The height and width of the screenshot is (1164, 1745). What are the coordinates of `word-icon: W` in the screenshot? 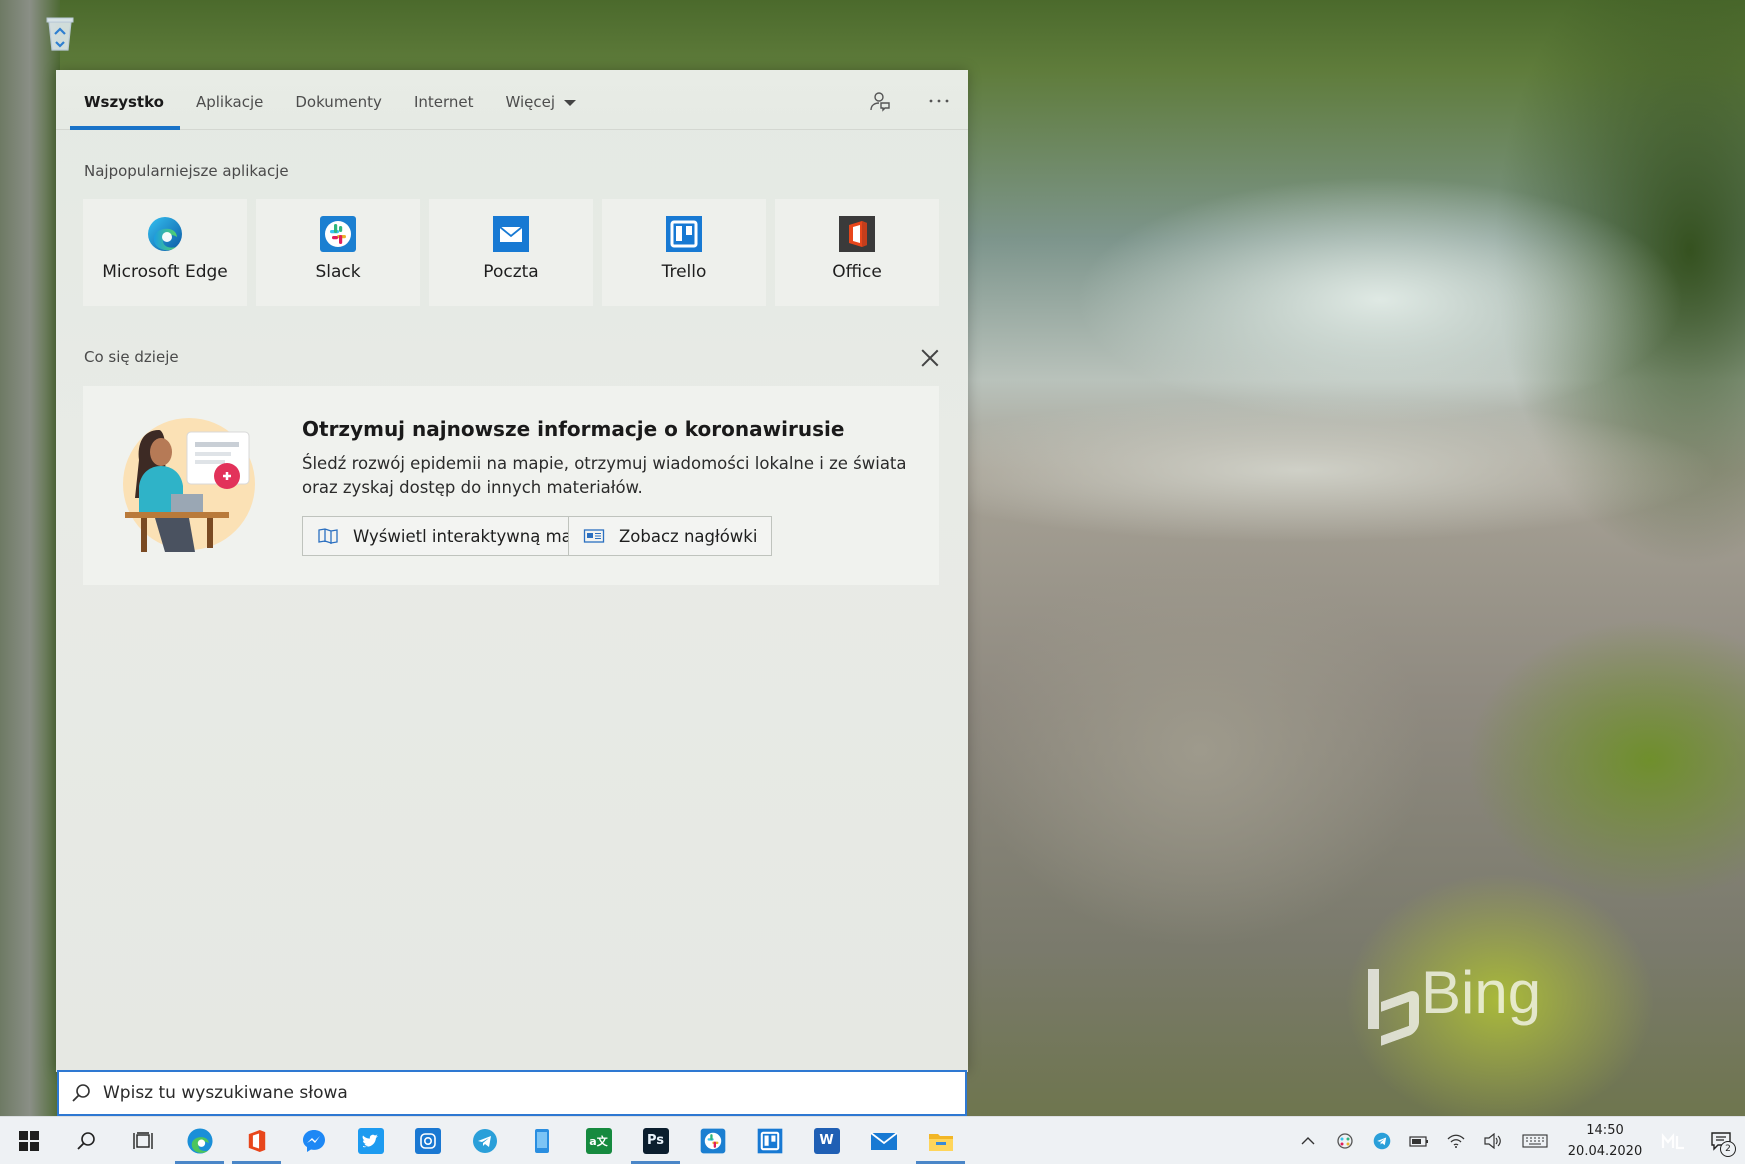 It's located at (826, 1140).